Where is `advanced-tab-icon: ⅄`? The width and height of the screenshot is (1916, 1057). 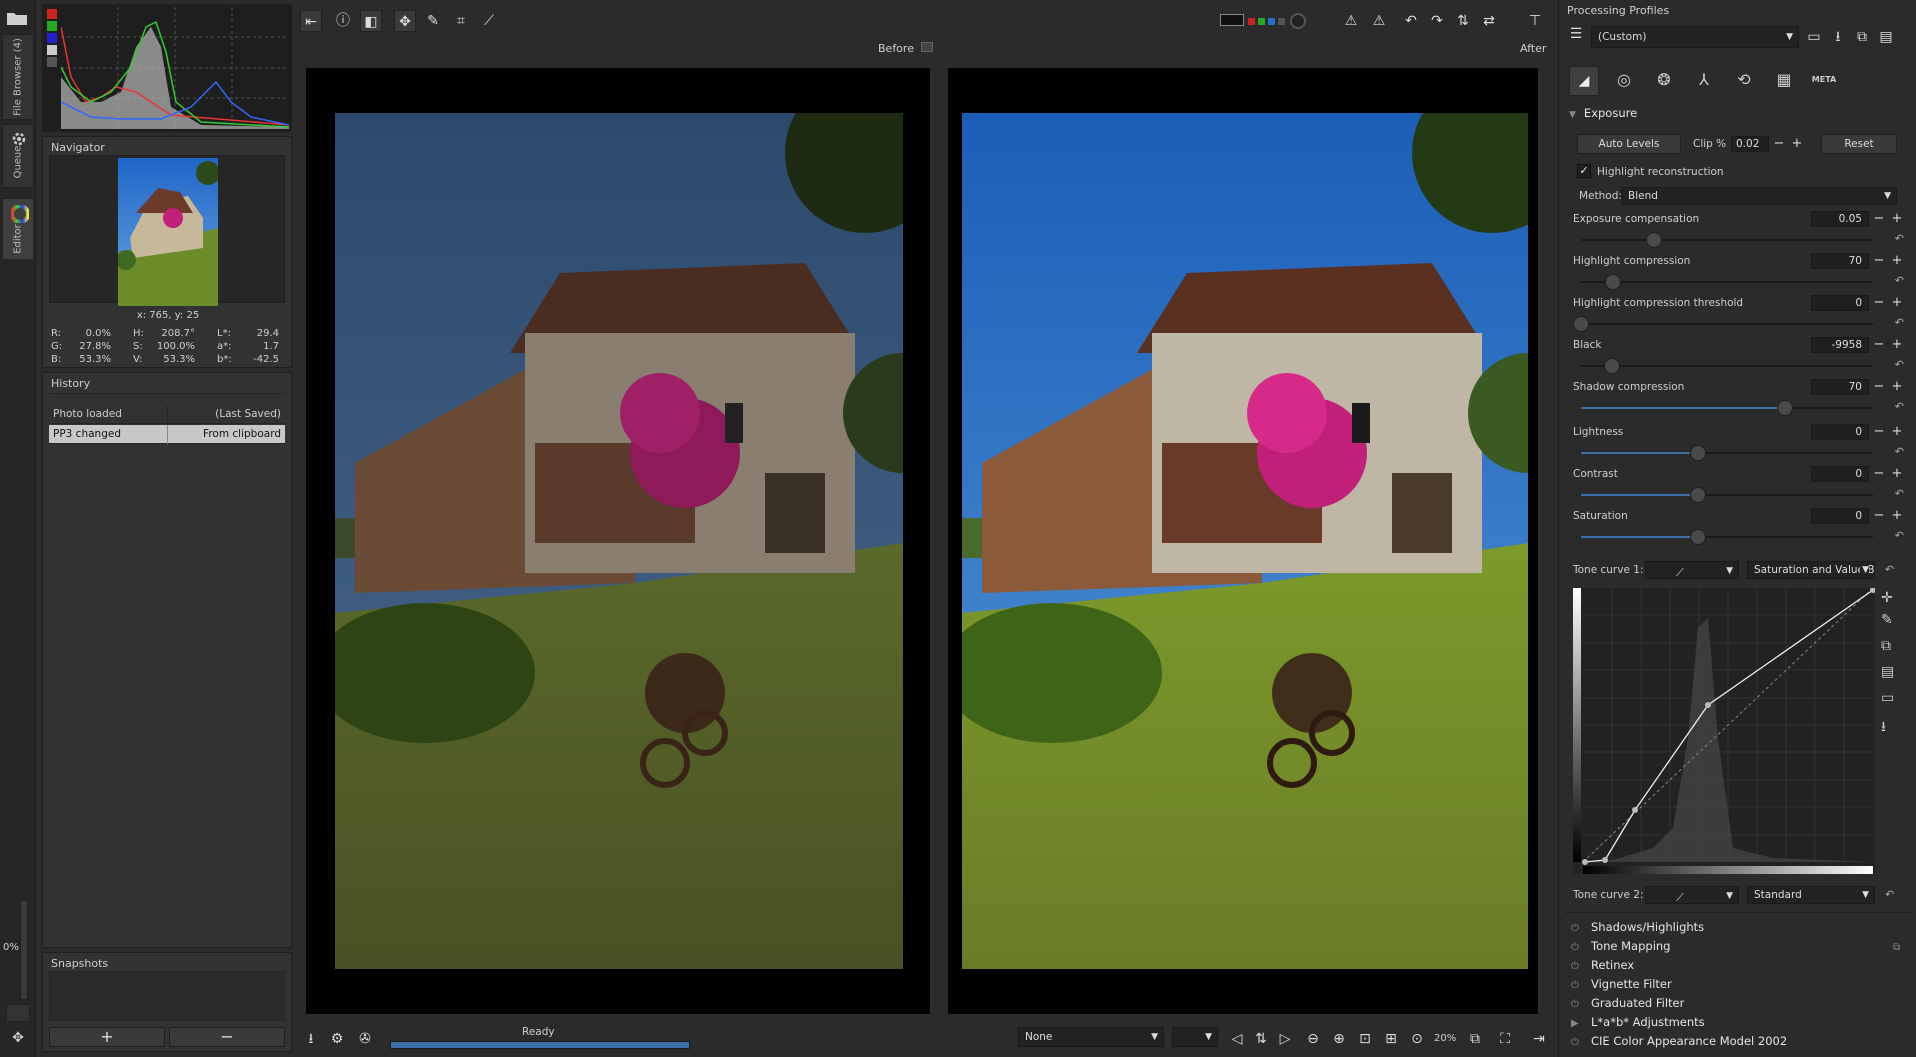 advanced-tab-icon: ⅄ is located at coordinates (1704, 81).